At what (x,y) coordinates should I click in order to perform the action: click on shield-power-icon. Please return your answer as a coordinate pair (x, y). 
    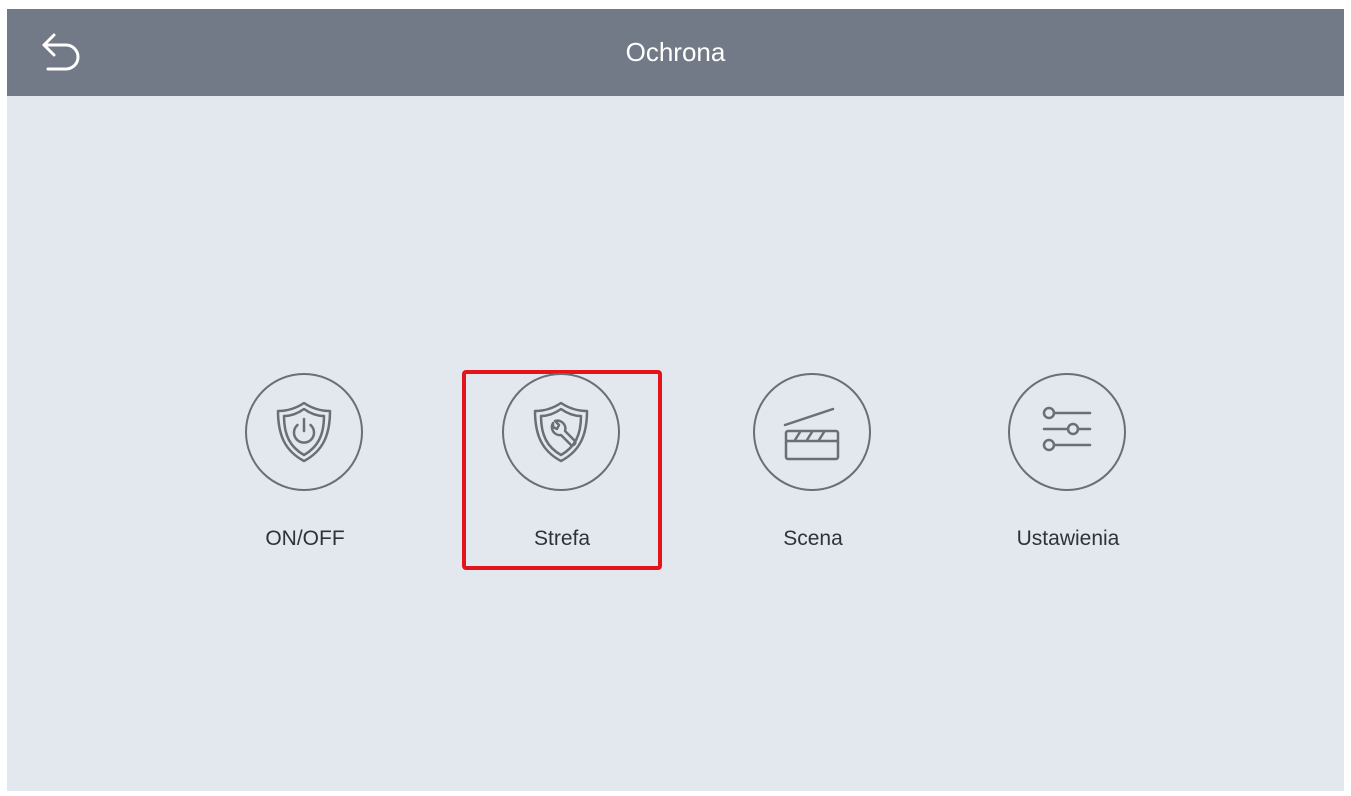
    Looking at the image, I should click on (304, 432).